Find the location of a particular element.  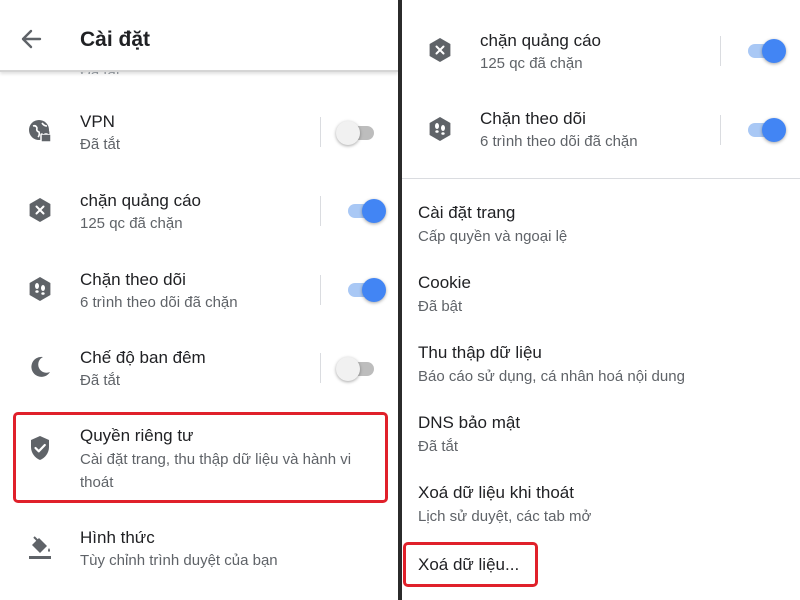

section-divider is located at coordinates (601, 178).